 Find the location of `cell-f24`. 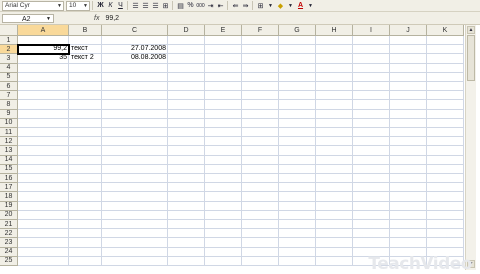

cell-f24 is located at coordinates (260, 252).